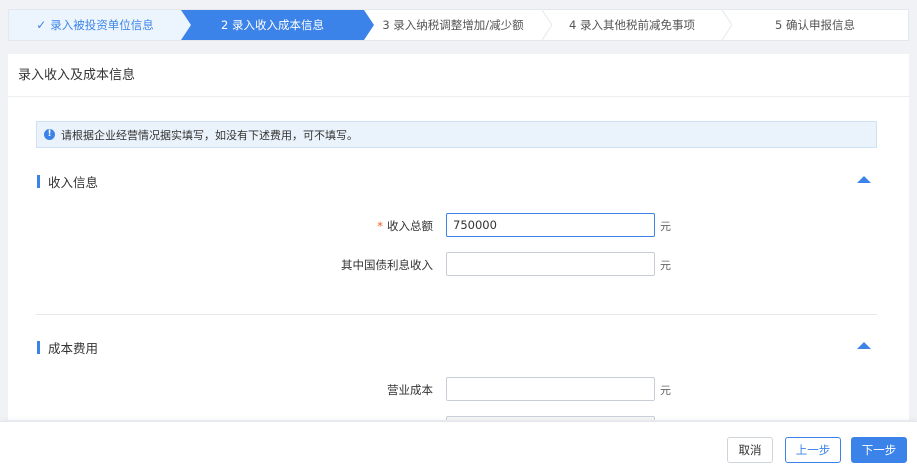 This screenshot has width=917, height=469. Describe the element at coordinates (547, 25) in the screenshot. I see `step-3-arrow` at that location.